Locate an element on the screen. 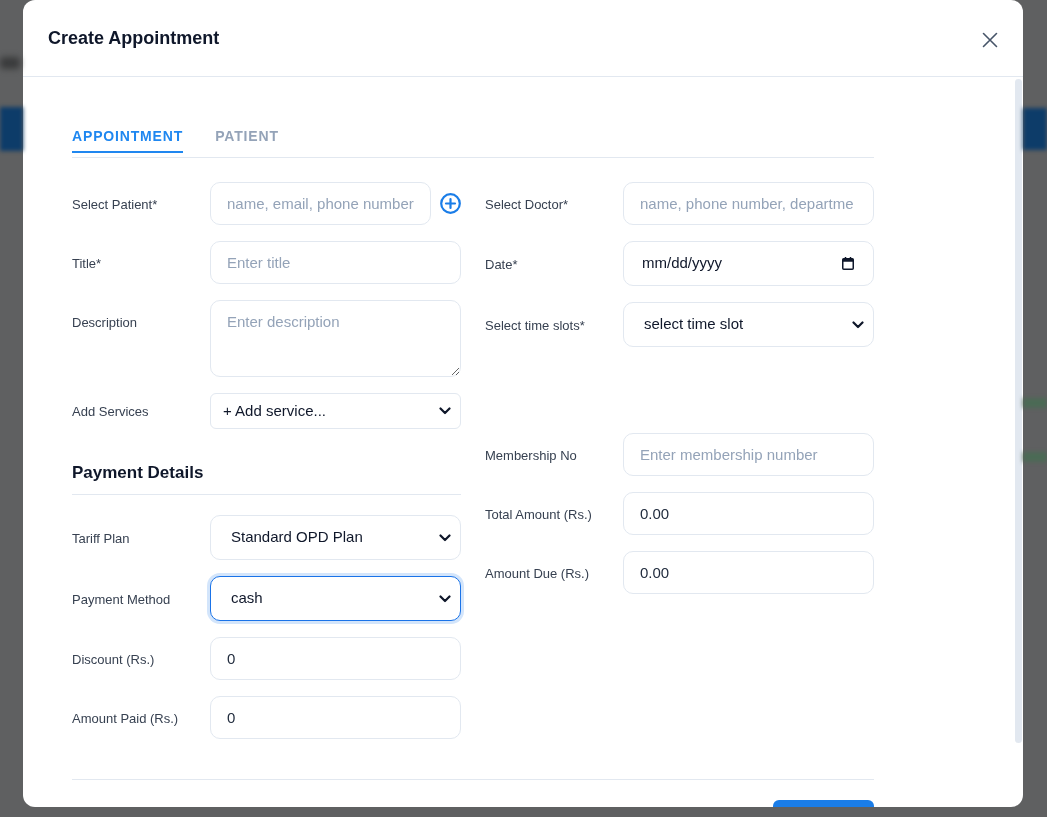 The height and width of the screenshot is (817, 1047). field-label: Membership No is located at coordinates (531, 455).